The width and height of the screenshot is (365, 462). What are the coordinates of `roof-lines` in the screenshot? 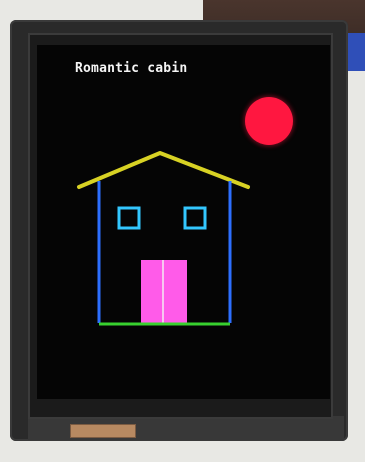 It's located at (163, 170).